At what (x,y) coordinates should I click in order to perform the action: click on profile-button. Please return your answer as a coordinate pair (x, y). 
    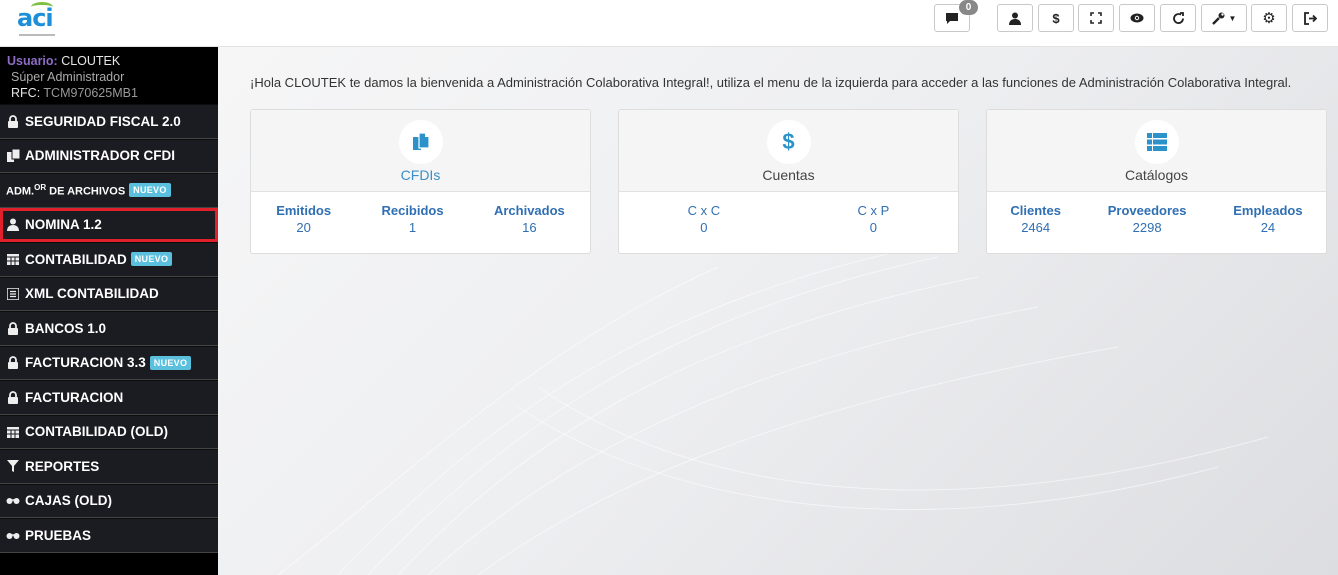
    Looking at the image, I should click on (1015, 18).